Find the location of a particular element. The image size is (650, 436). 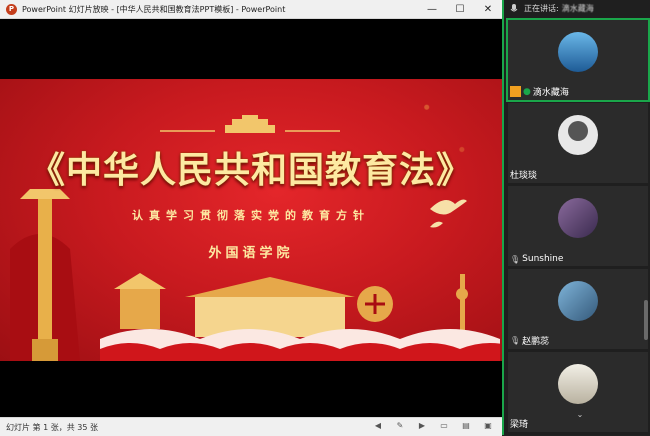

speaking-name: 滴水藏海 is located at coordinates (577, 8).